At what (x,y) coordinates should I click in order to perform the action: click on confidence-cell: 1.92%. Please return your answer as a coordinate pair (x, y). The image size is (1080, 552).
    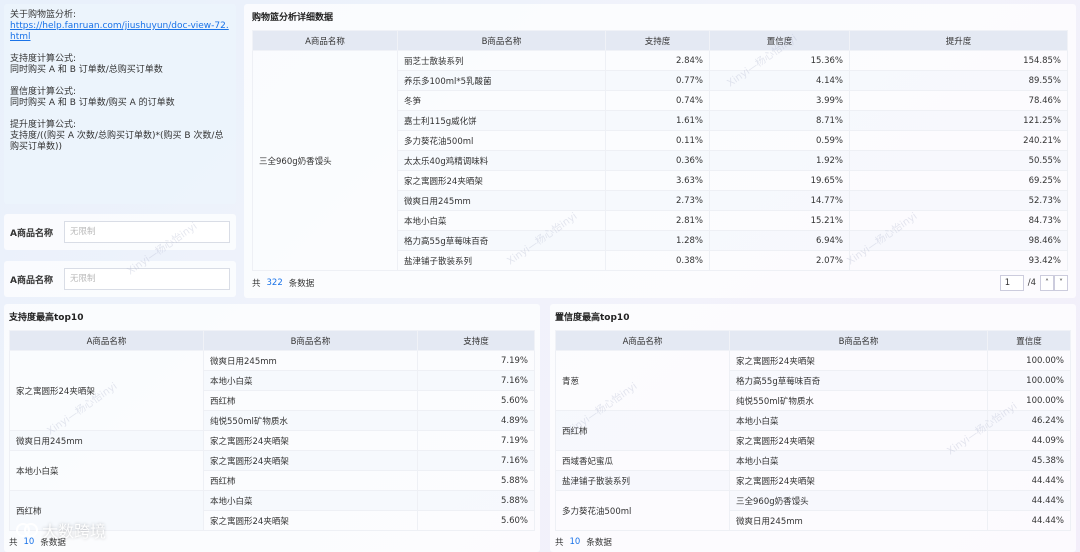
    Looking at the image, I should click on (779, 160).